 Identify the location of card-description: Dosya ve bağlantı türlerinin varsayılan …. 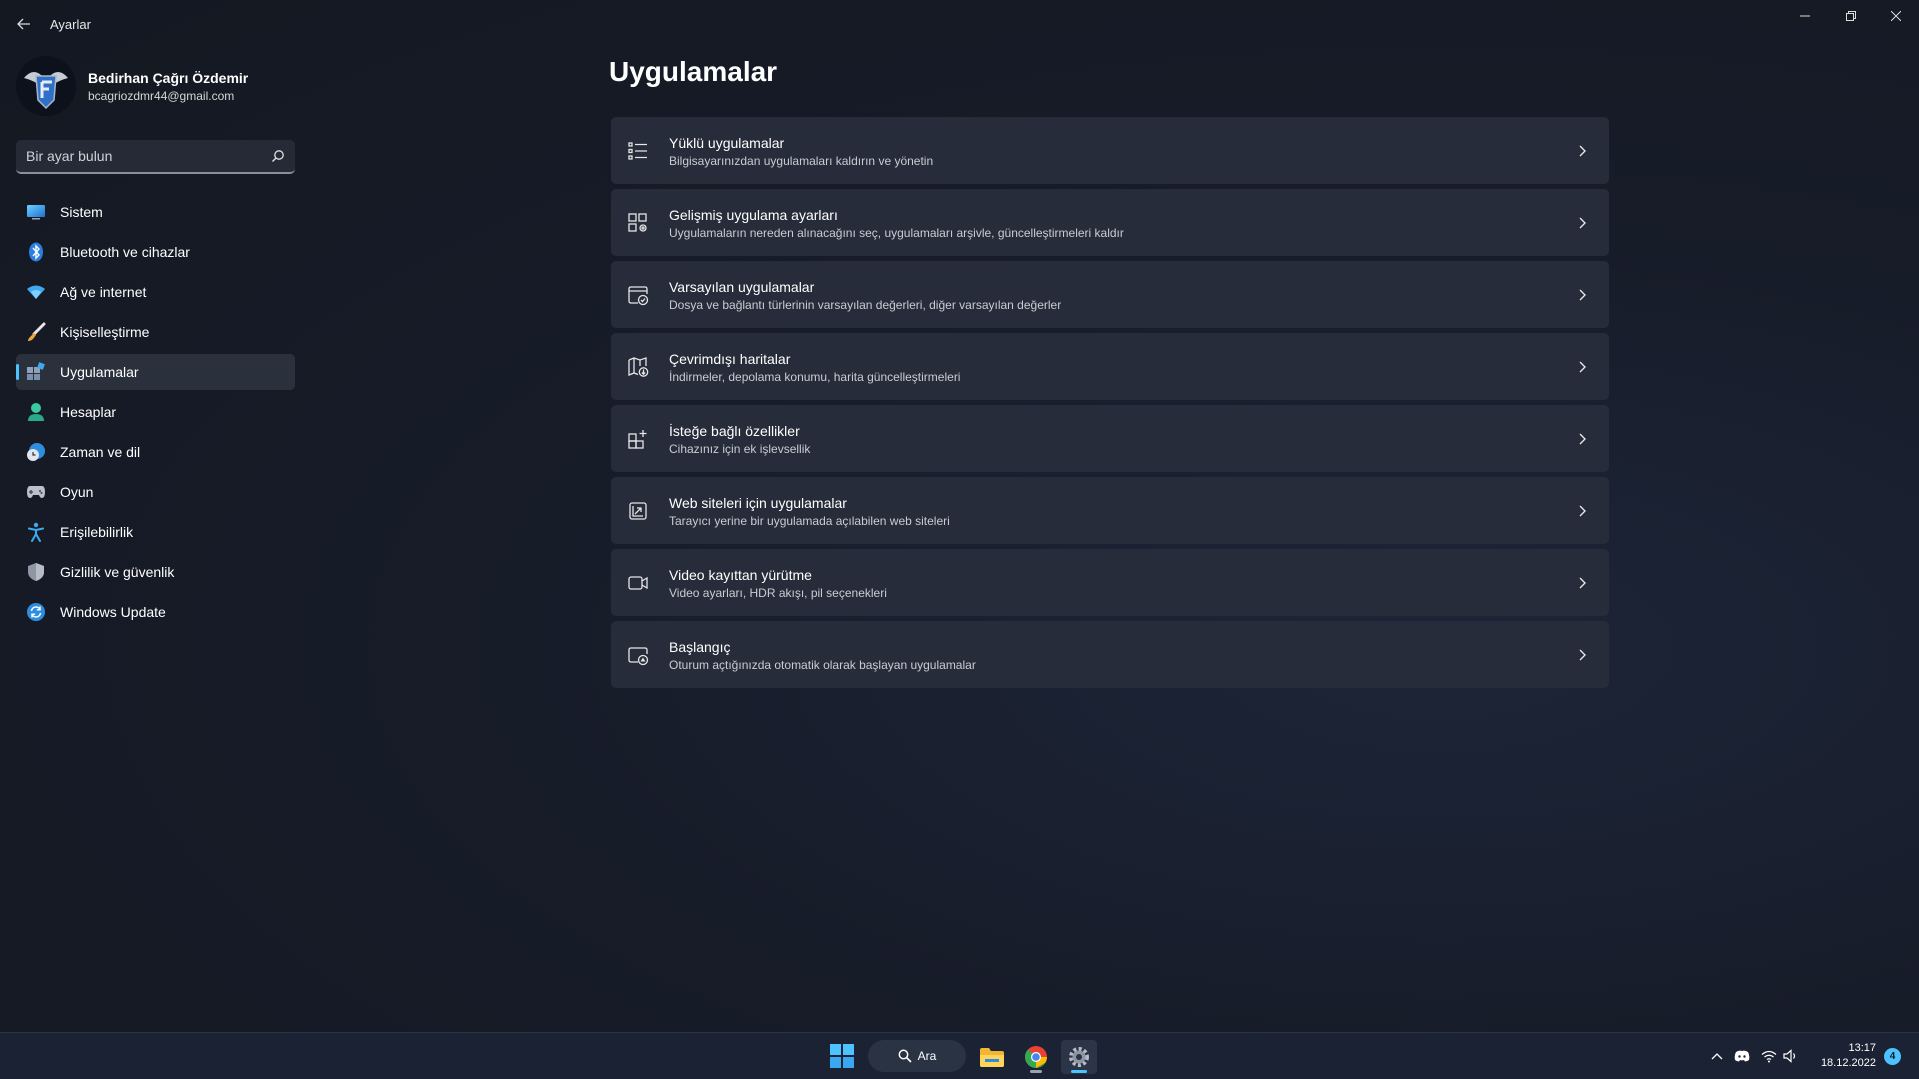
(865, 305).